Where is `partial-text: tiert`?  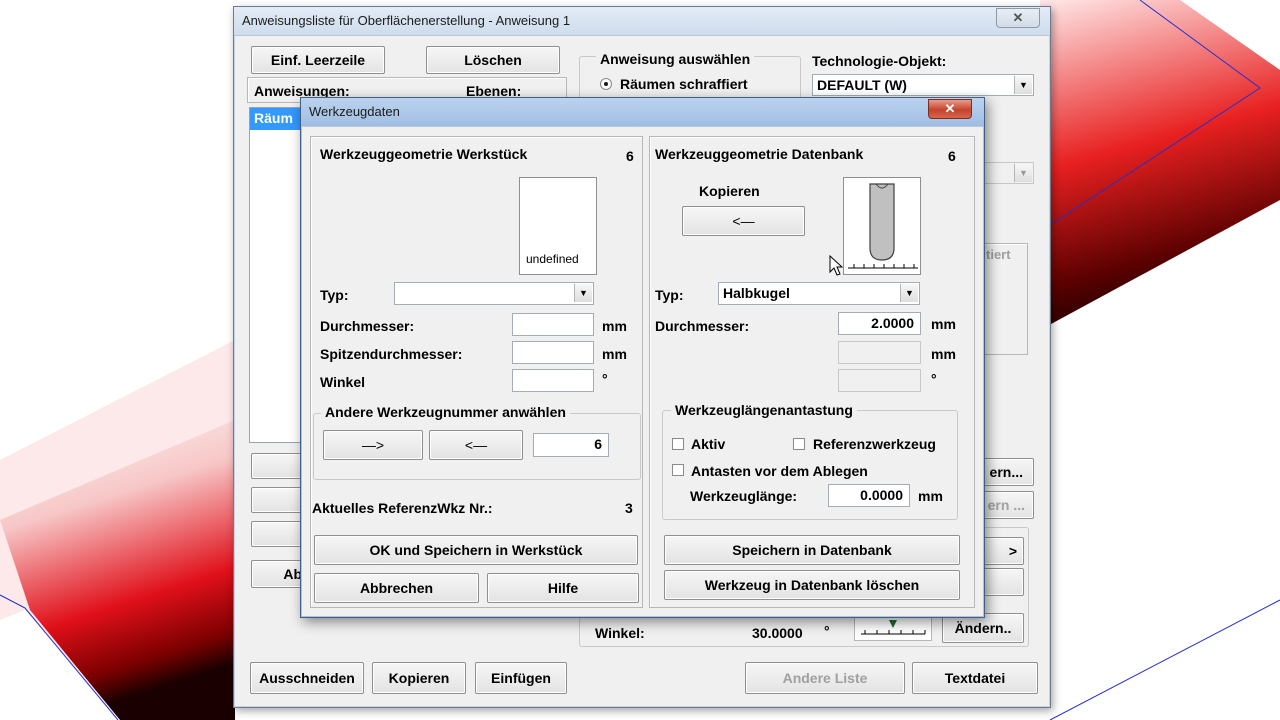 partial-text: tiert is located at coordinates (998, 254).